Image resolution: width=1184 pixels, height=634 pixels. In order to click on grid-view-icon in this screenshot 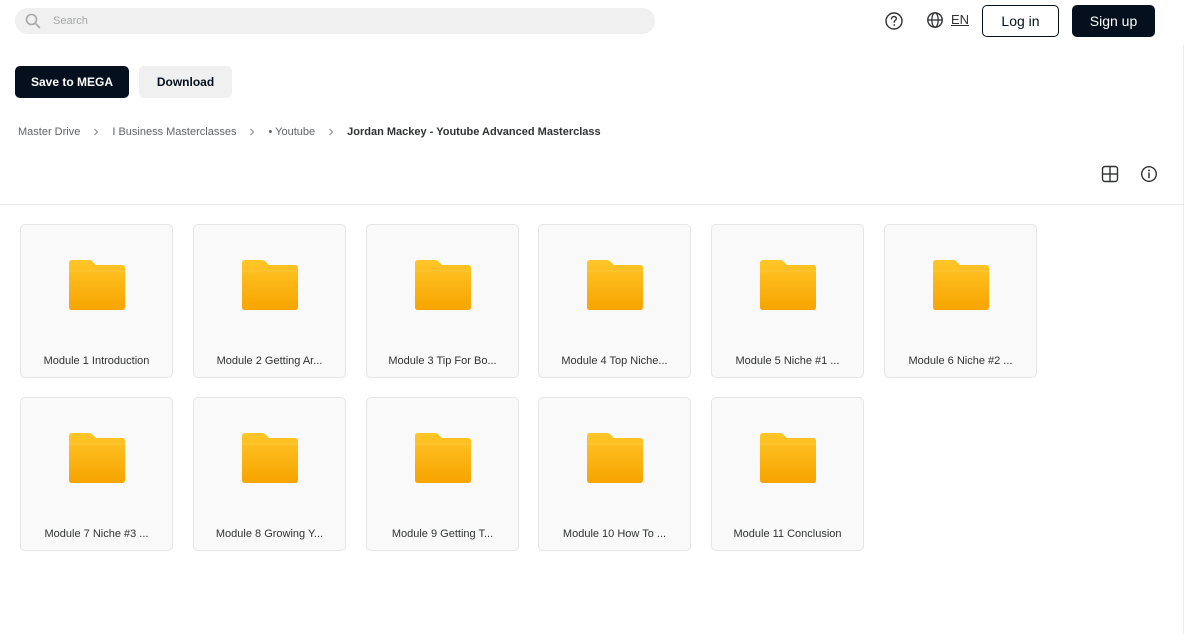, I will do `click(1110, 174)`.